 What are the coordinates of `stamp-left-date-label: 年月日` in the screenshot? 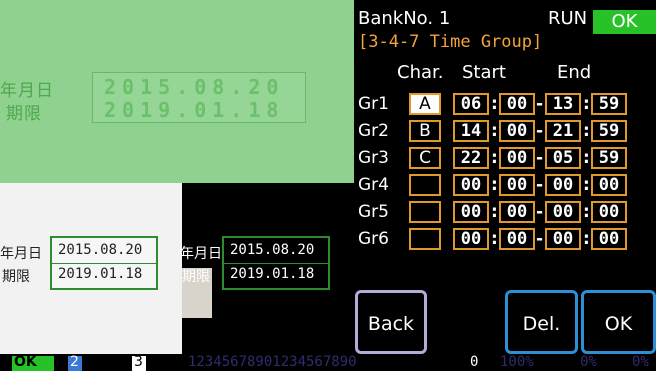 It's located at (21, 254).